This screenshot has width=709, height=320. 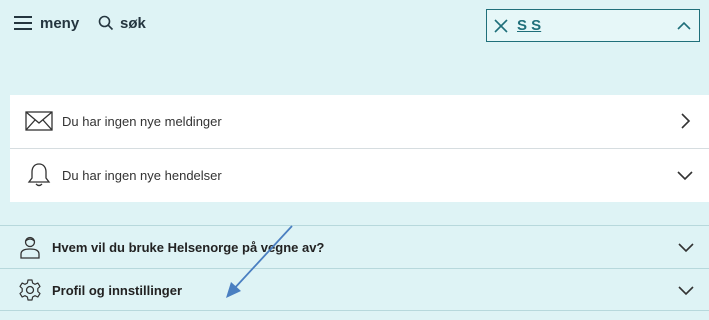 I want to click on profile-accordion: Profil og innstillinger, so click(x=354, y=289).